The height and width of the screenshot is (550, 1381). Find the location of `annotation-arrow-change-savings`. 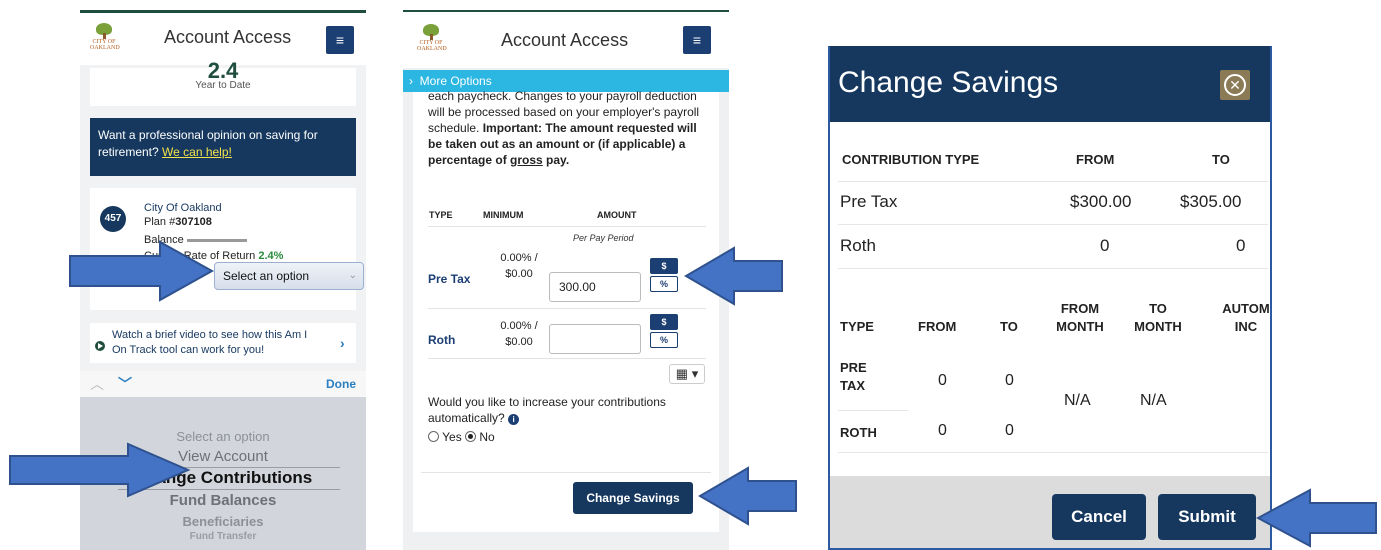

annotation-arrow-change-savings is located at coordinates (747, 496).